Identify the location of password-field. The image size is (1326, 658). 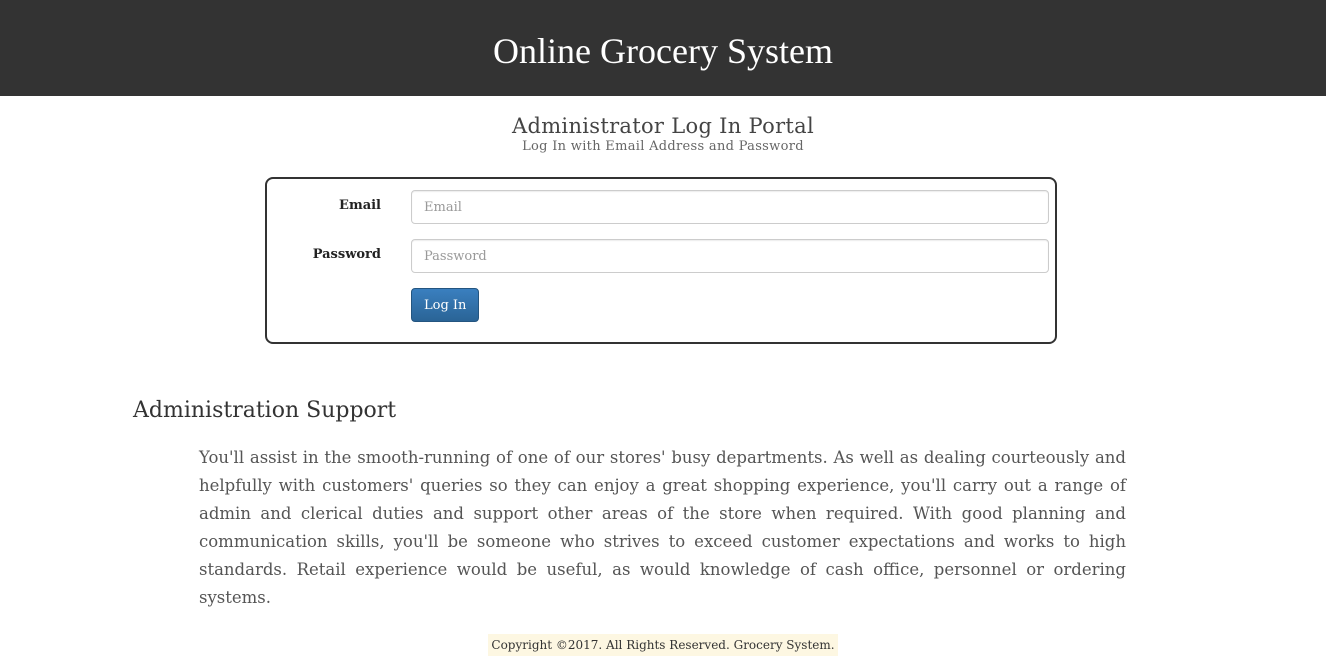
(730, 256).